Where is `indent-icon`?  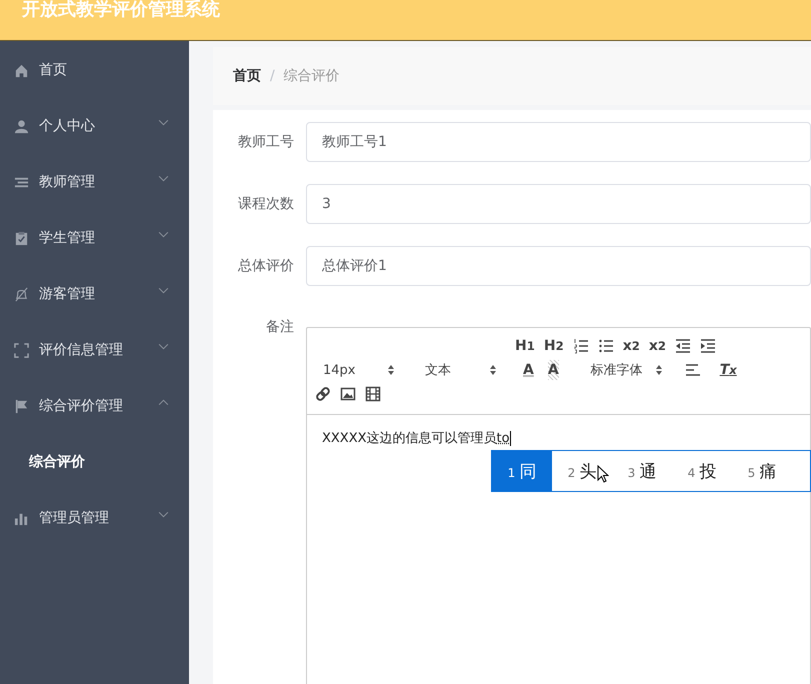
indent-icon is located at coordinates (708, 346).